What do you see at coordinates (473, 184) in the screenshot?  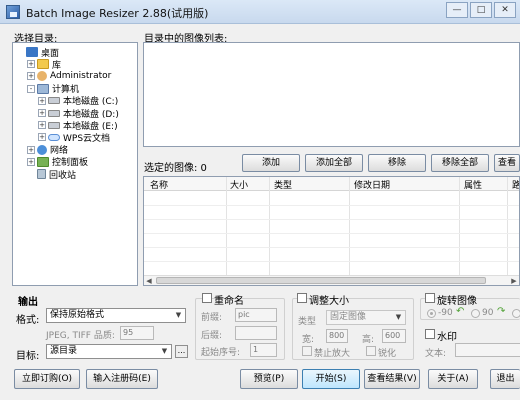 I see `column-attributes: 属性` at bounding box center [473, 184].